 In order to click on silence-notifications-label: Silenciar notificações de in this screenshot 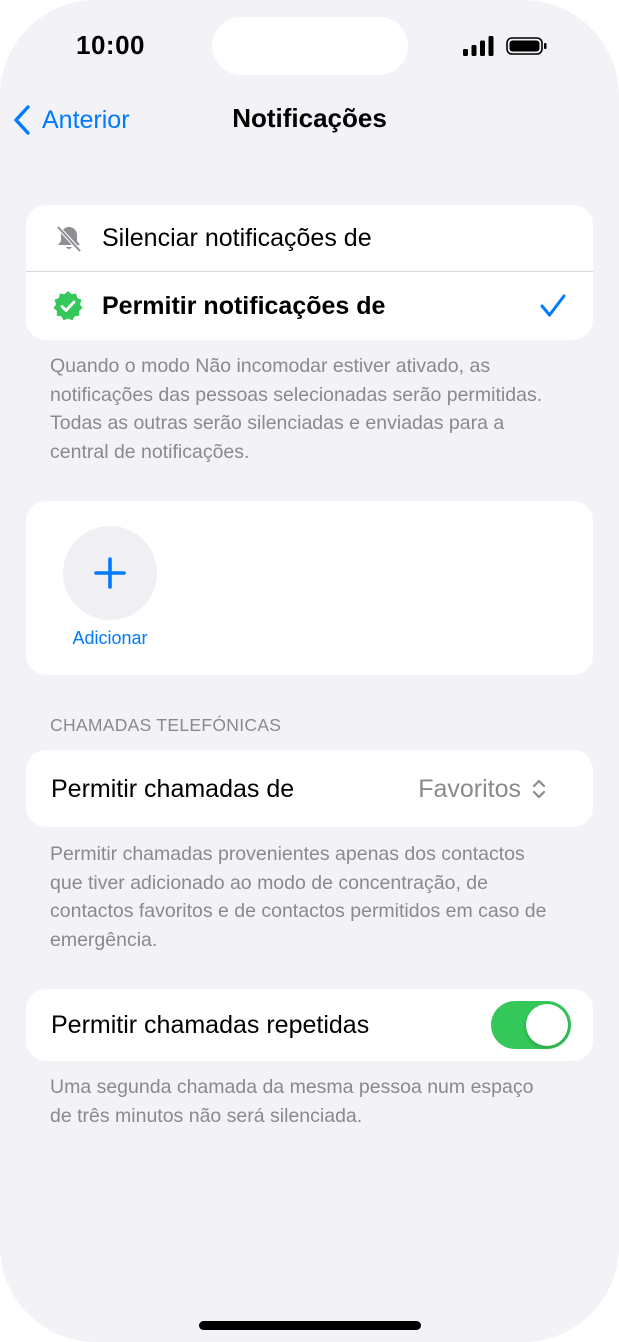, I will do `click(237, 238)`.